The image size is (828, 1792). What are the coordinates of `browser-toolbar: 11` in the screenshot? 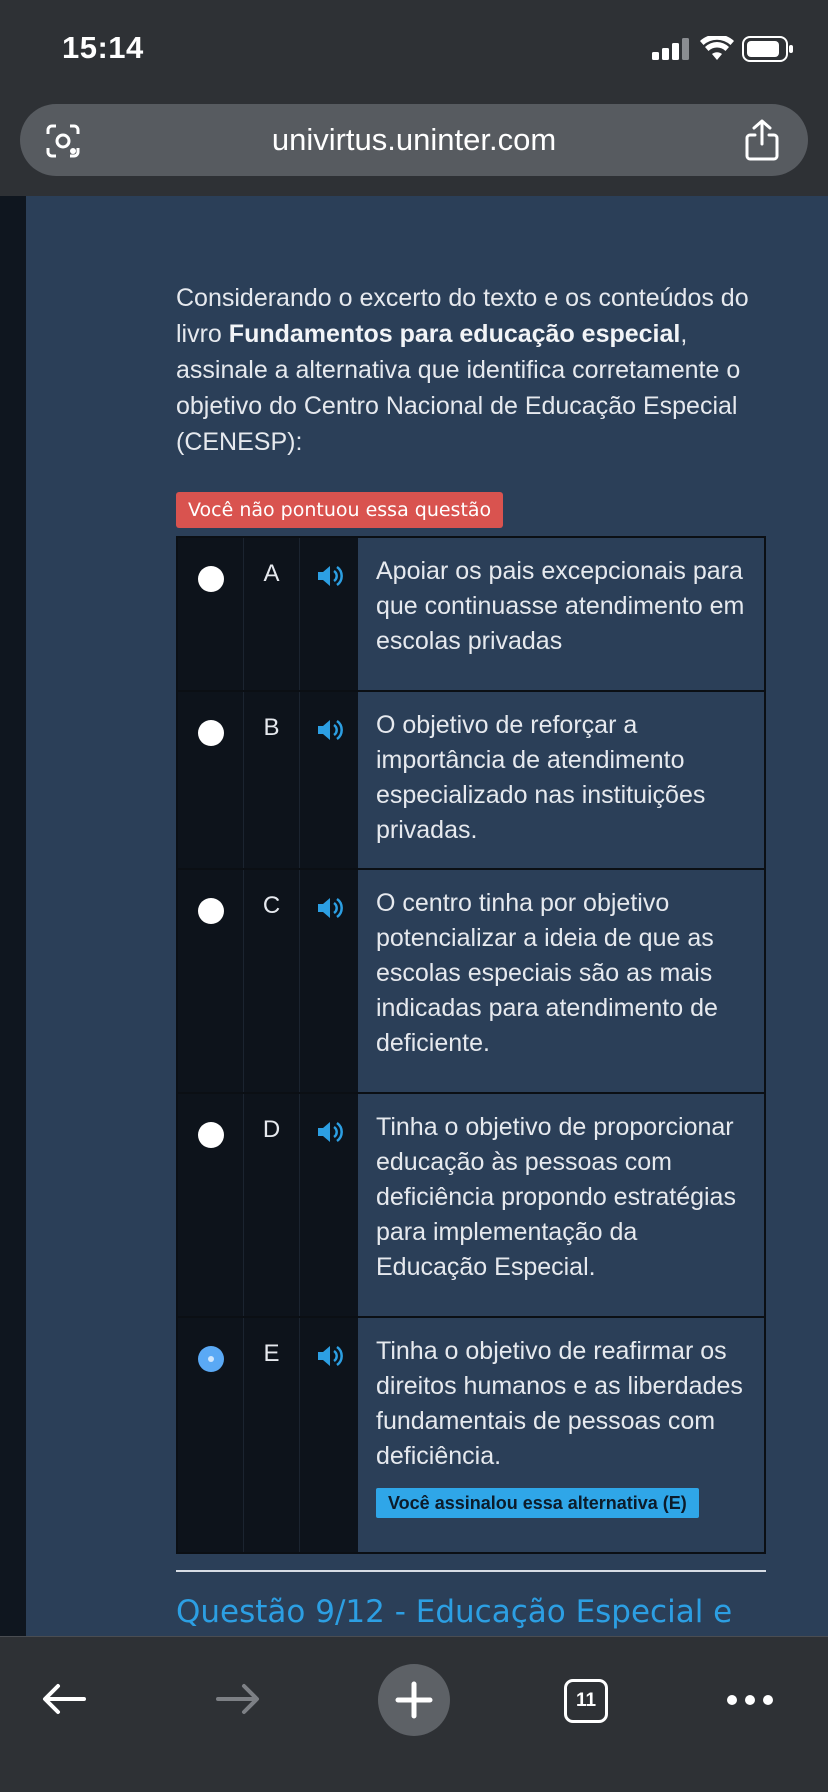 It's located at (414, 1714).